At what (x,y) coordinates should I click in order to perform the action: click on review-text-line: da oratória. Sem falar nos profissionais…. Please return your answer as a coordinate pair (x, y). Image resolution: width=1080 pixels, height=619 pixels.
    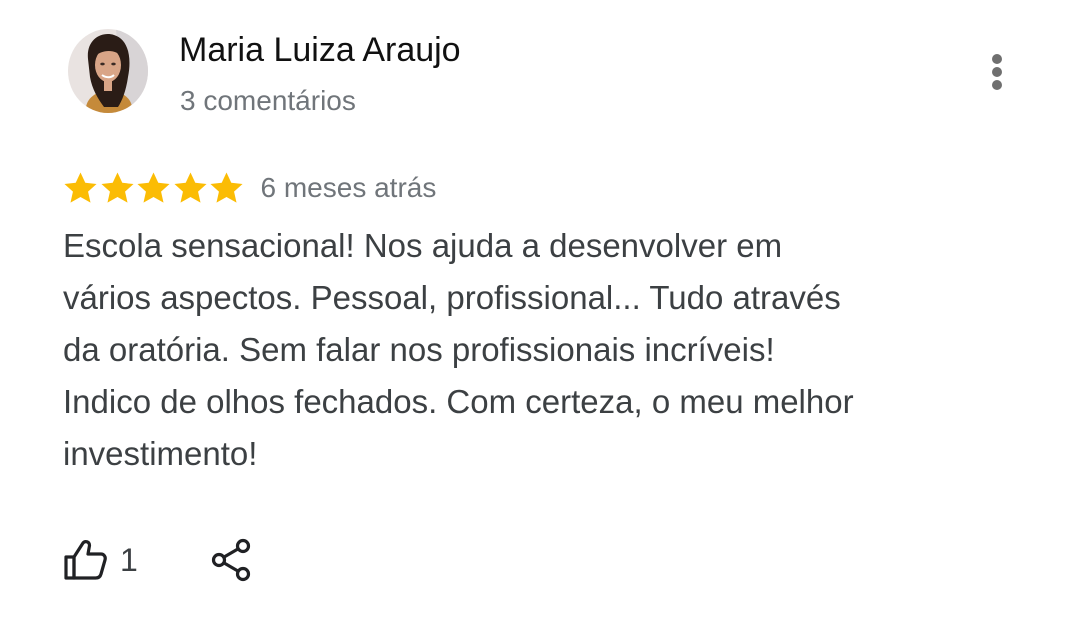
    Looking at the image, I should click on (419, 349).